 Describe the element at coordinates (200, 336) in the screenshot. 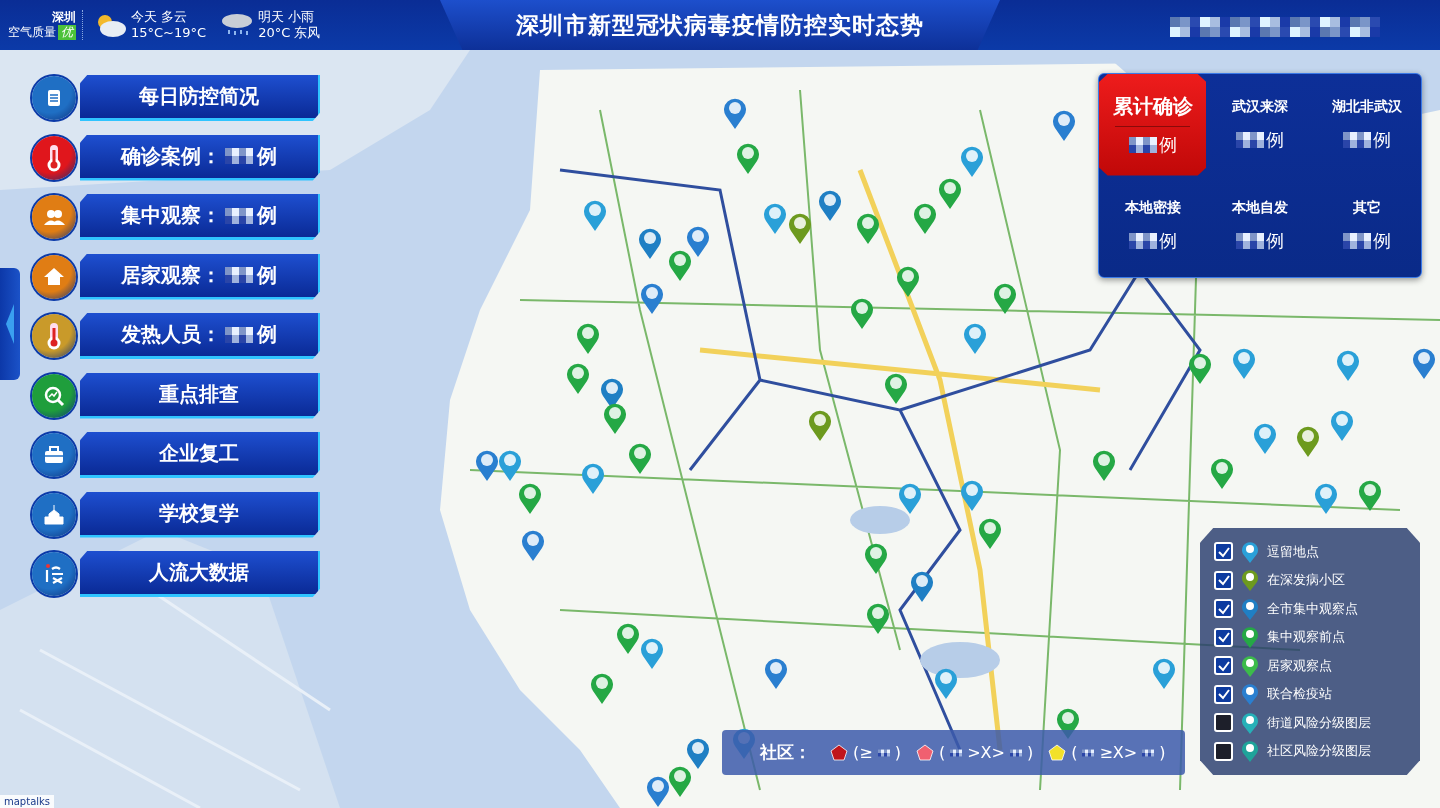

I see `menu-button: 发热人员： 例` at that location.